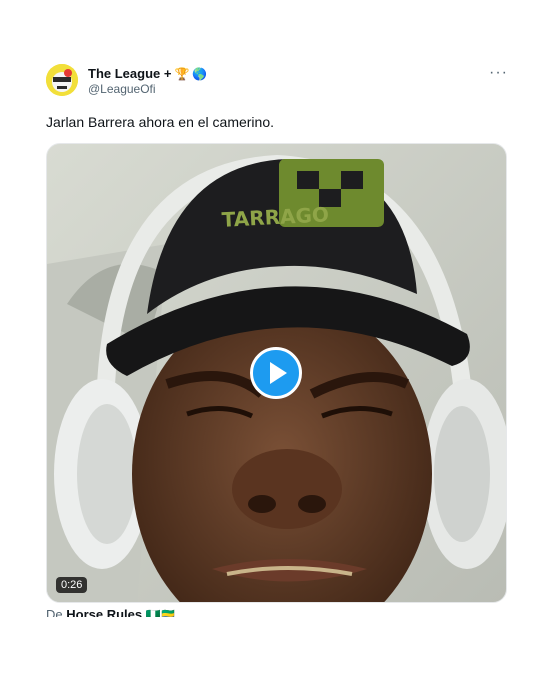  I want to click on gabon-flag-icon: 🇬🇦, so click(168, 612).